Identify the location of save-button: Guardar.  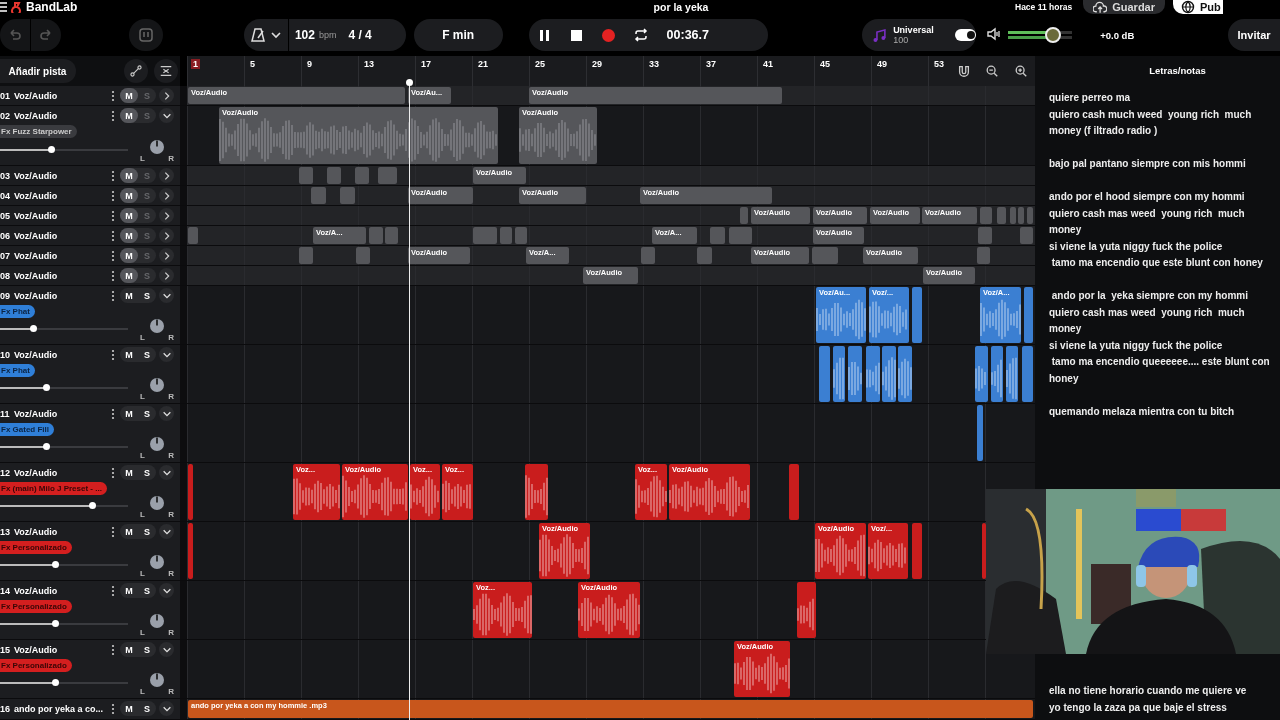
(1124, 7).